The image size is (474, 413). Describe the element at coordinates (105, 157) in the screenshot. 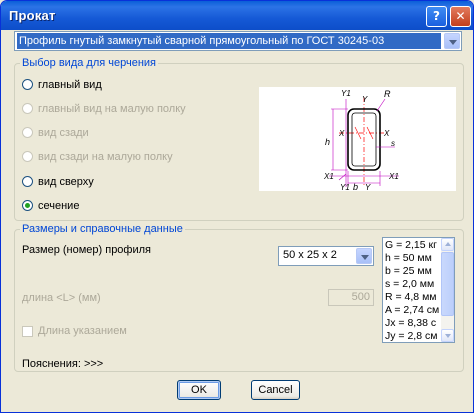

I see `radio-label: вид сзади на малую полку` at that location.